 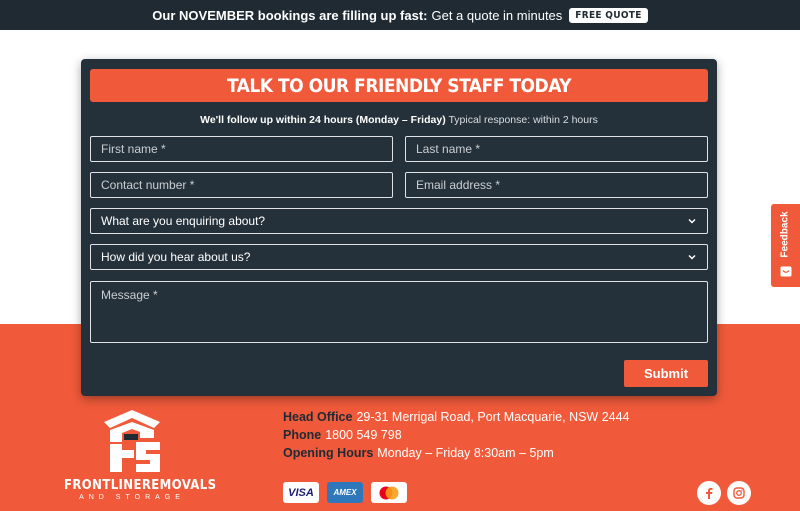 What do you see at coordinates (140, 485) in the screenshot?
I see `logo-wordmark: FRONTLINEREMOVALS` at bounding box center [140, 485].